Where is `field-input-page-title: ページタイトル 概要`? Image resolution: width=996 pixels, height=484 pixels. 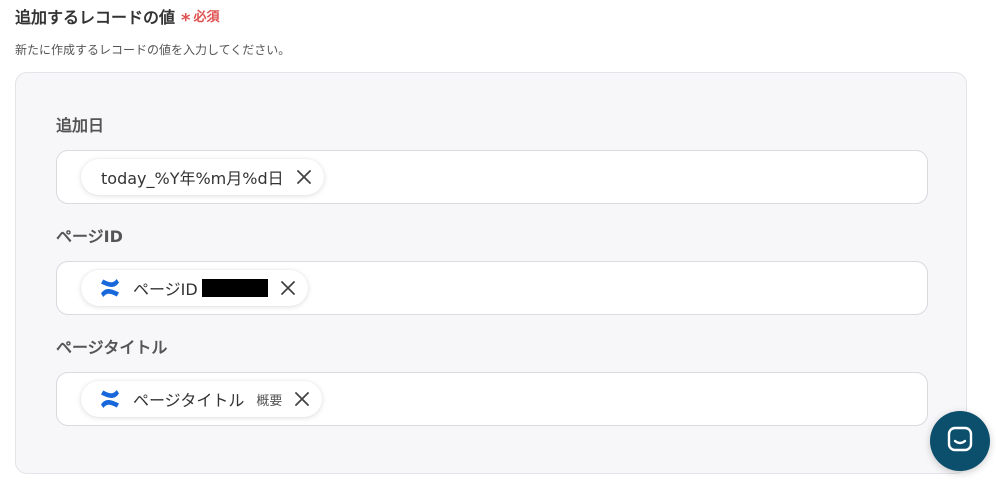
field-input-page-title: ページタイトル 概要 is located at coordinates (492, 399).